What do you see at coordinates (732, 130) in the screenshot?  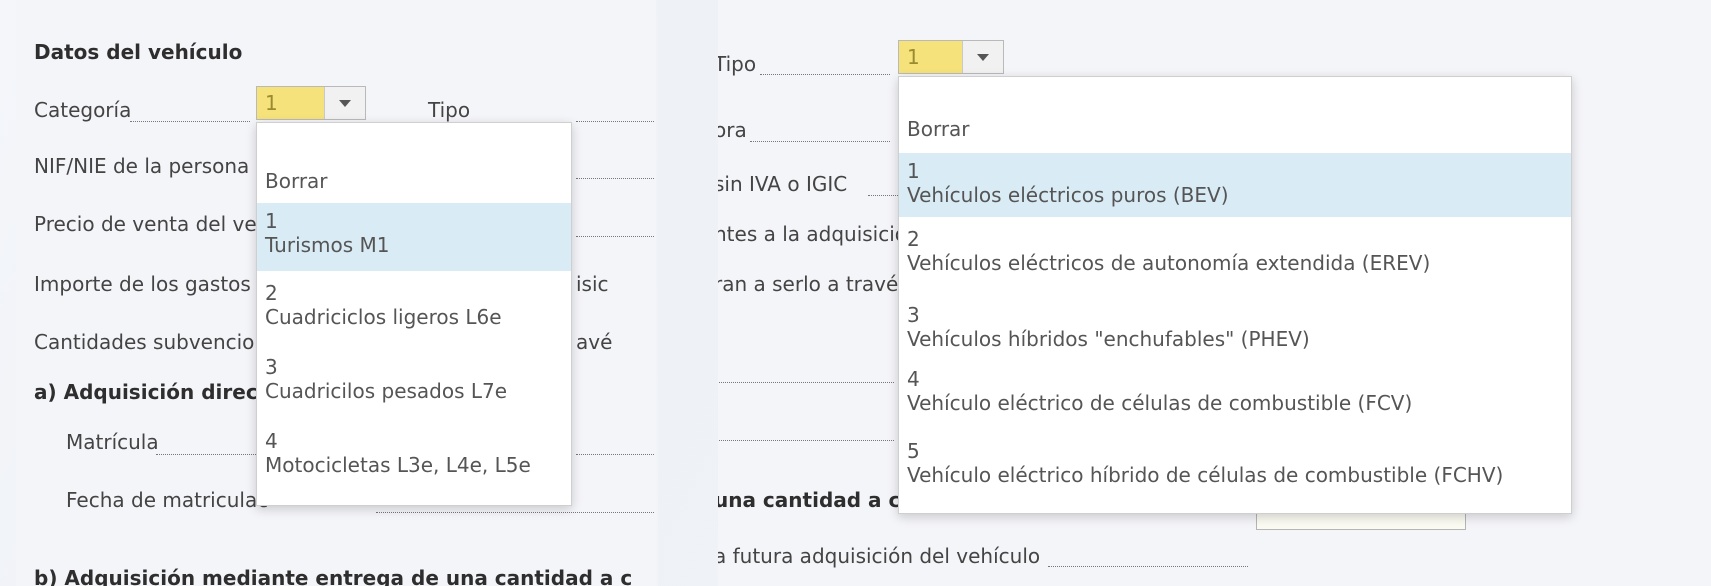 I see `ora-label: ora` at bounding box center [732, 130].